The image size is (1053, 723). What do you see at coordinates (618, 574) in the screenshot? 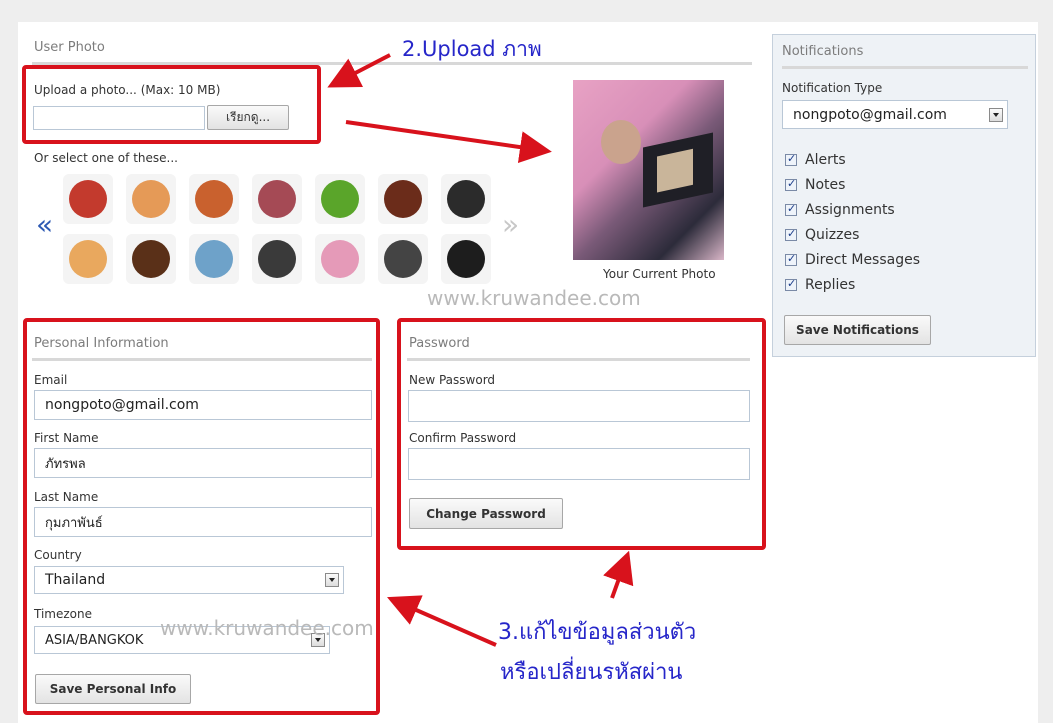
I see `arrow-up-password` at bounding box center [618, 574].